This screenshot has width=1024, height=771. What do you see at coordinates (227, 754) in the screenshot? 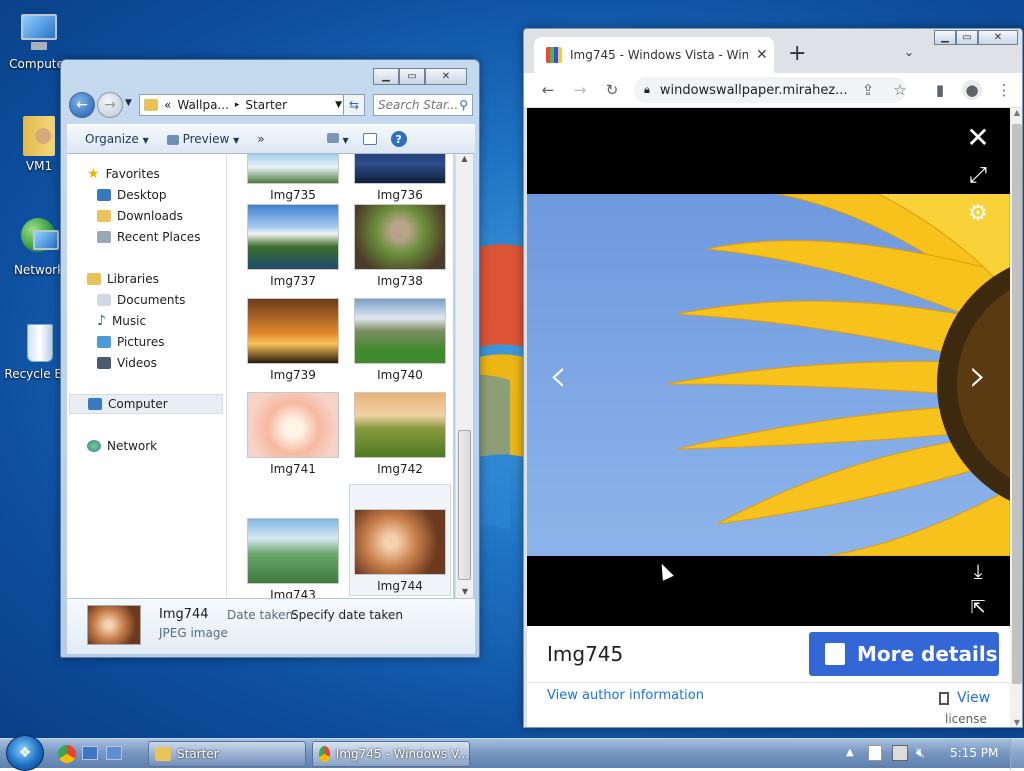
I see `taskbar-item-explorer: Starter` at bounding box center [227, 754].